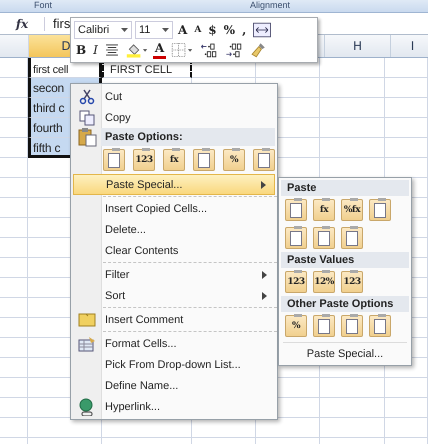  I want to click on menu-item: Sort, so click(174, 295).